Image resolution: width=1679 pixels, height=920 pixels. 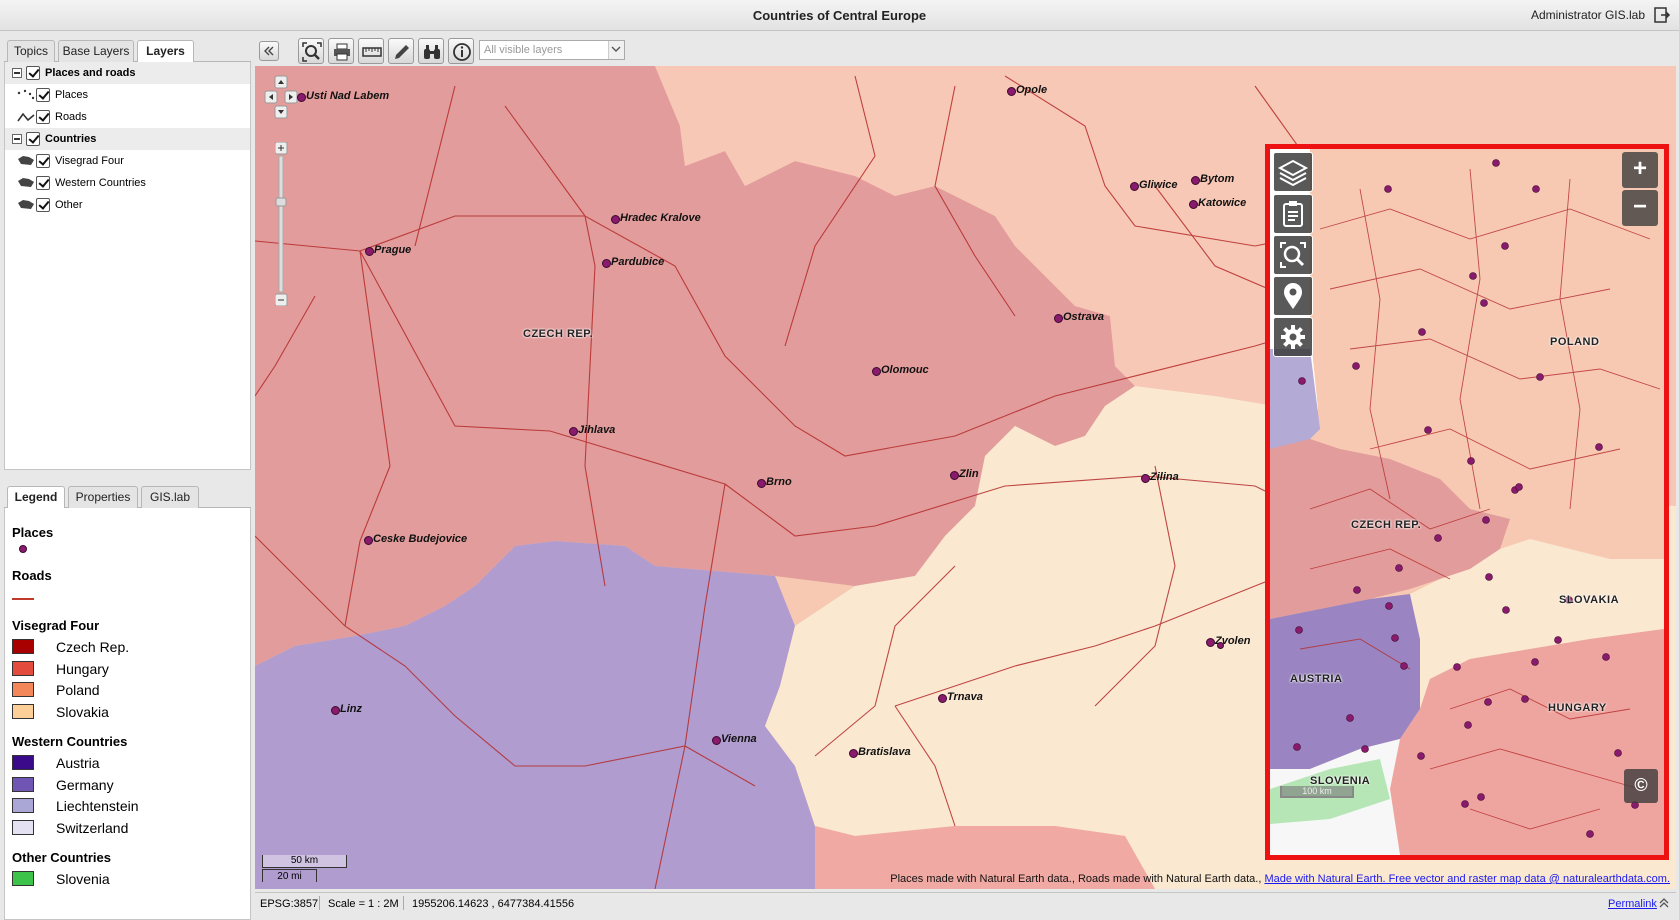 I want to click on permalink-link: Permalink, so click(x=1632, y=904).